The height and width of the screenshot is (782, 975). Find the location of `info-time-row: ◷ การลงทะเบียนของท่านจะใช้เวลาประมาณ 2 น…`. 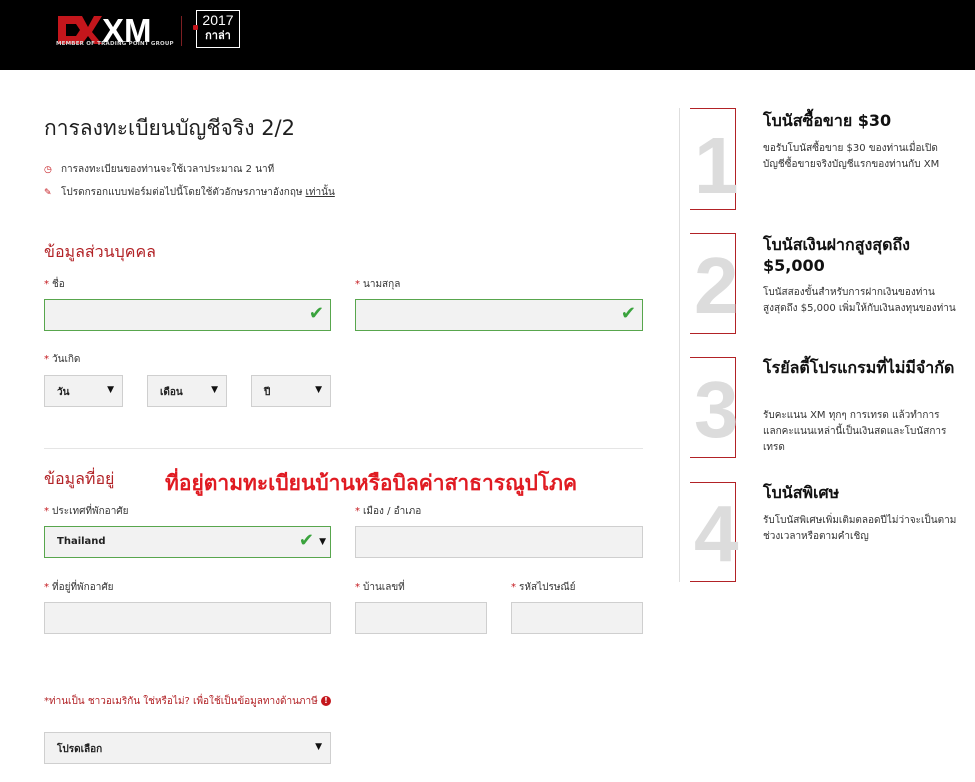

info-time-row: ◷ การลงทะเบียนของท่านจะใช้เวลาประมาณ 2 น… is located at coordinates (159, 169).